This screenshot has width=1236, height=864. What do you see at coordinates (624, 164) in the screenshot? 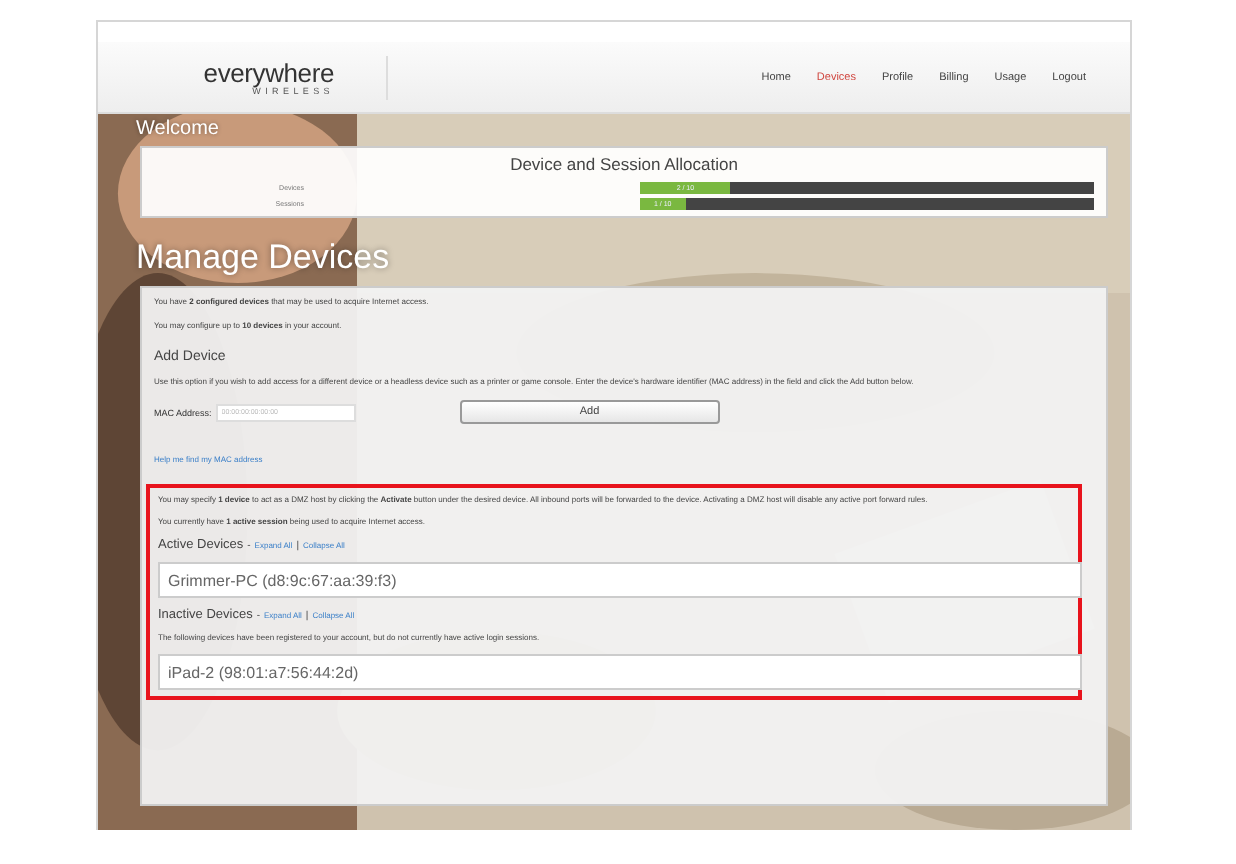
I see `allocation-title: Device and Session Allocation` at bounding box center [624, 164].